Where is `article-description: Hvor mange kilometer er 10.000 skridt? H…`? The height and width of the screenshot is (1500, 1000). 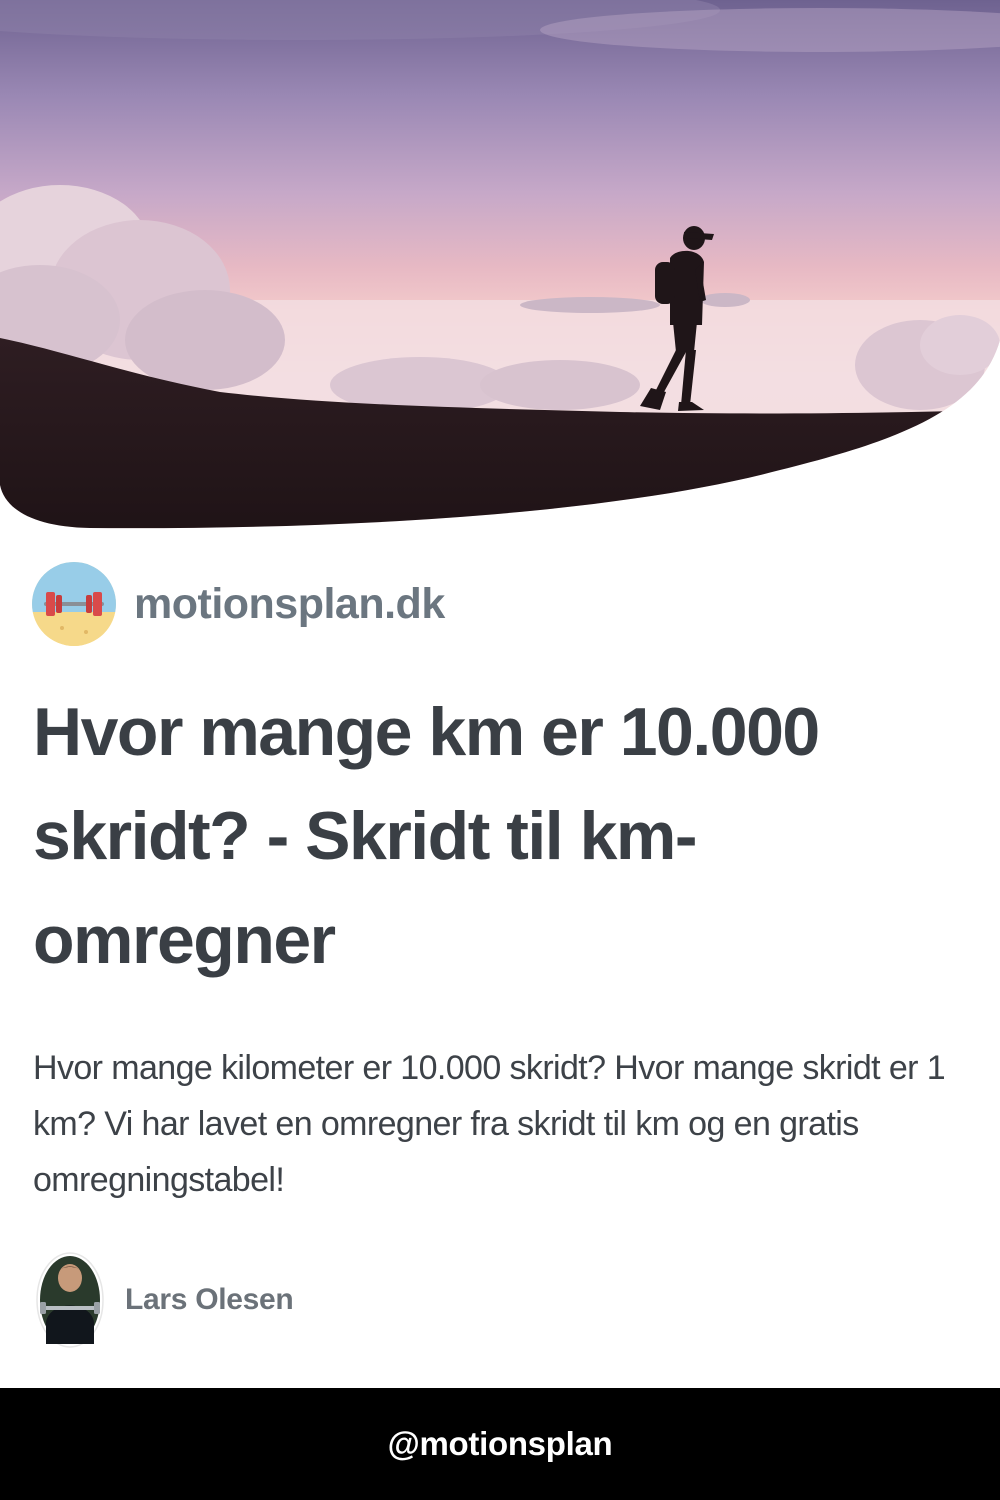
article-description: Hvor mange kilometer er 10.000 skridt? H… is located at coordinates (489, 1124).